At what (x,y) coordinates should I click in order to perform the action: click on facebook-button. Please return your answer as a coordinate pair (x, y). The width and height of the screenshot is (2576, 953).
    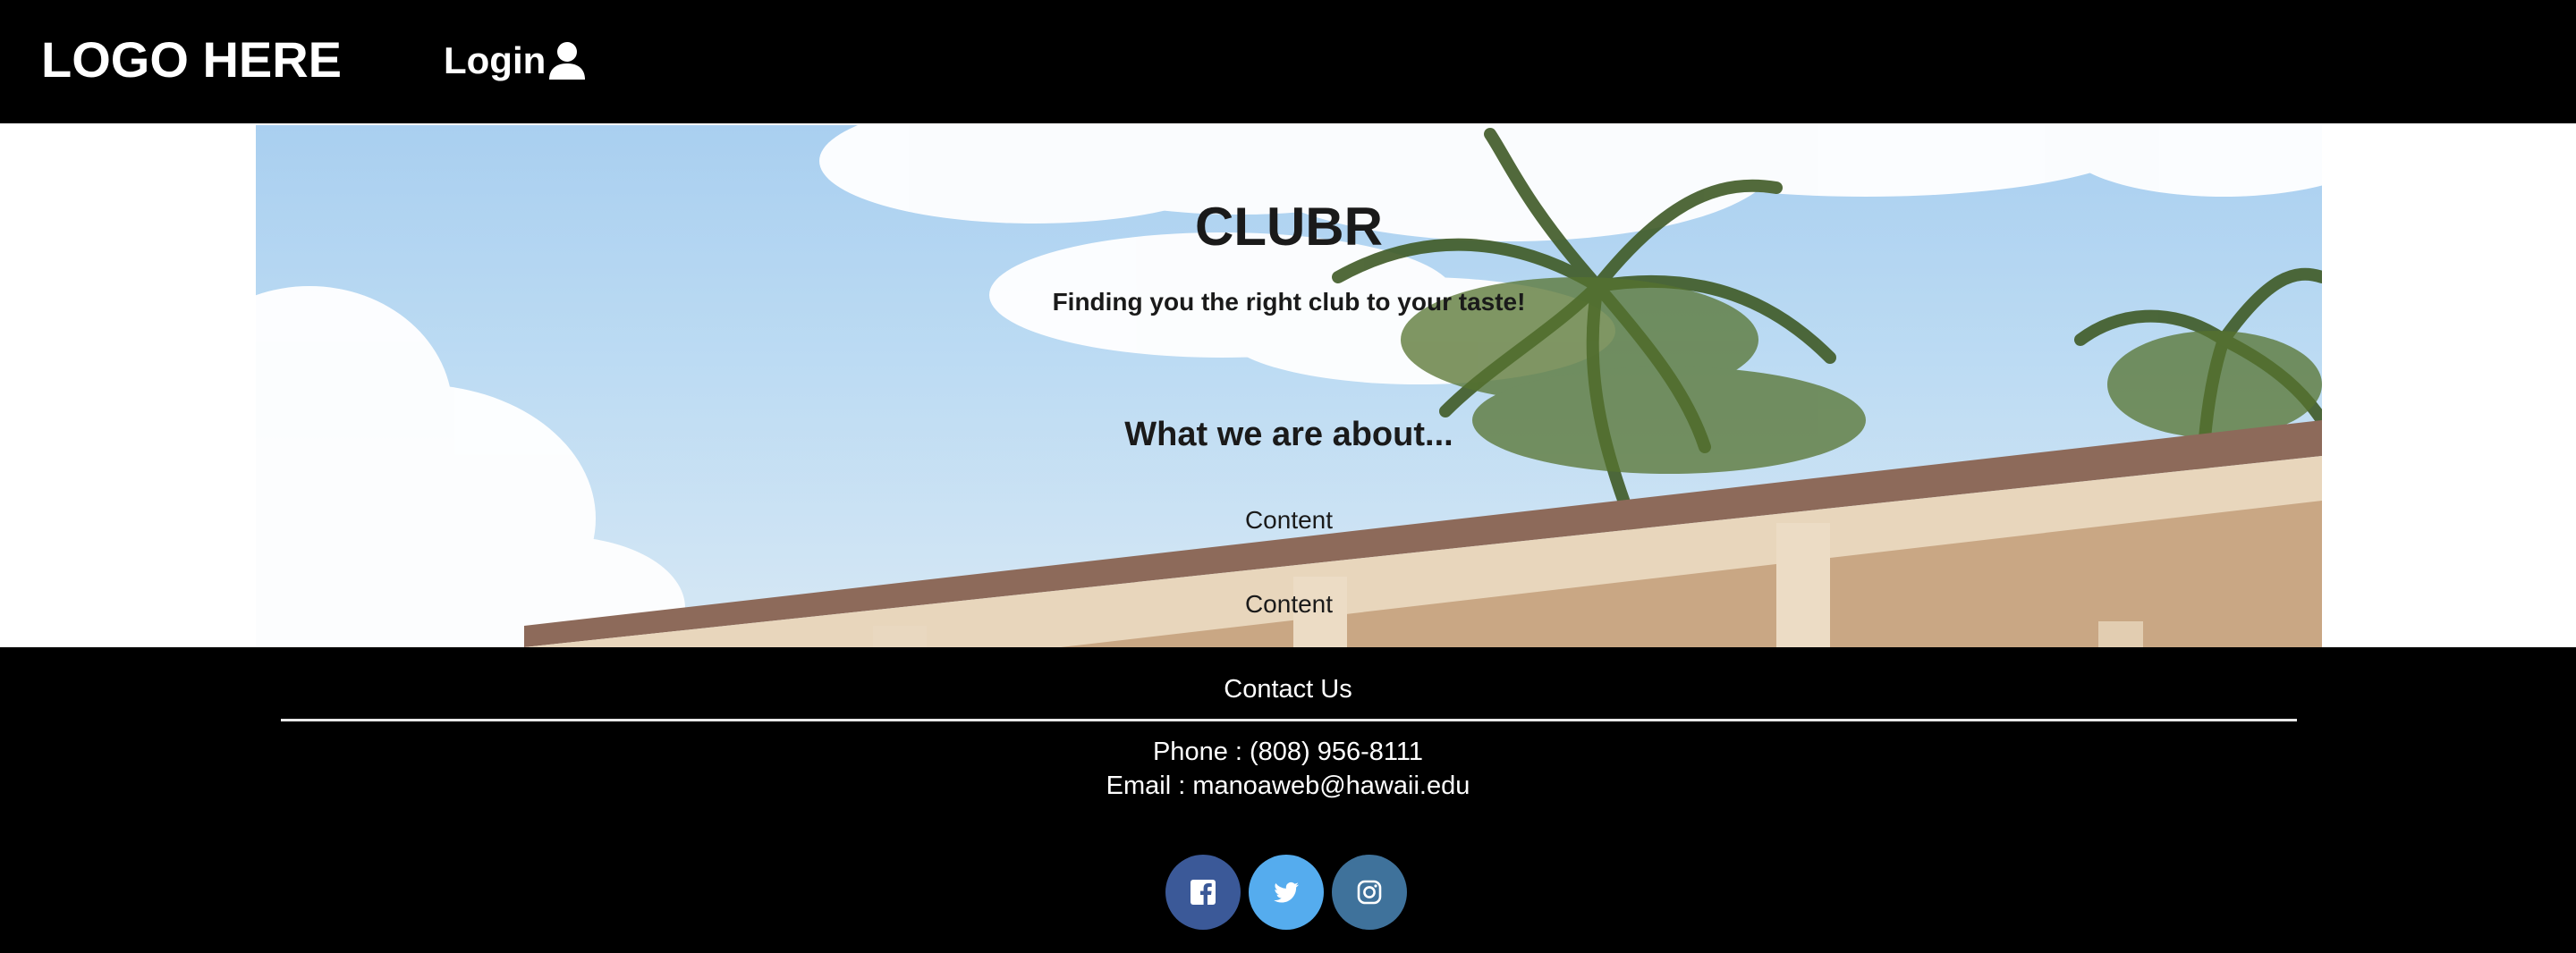
    Looking at the image, I should click on (1203, 892).